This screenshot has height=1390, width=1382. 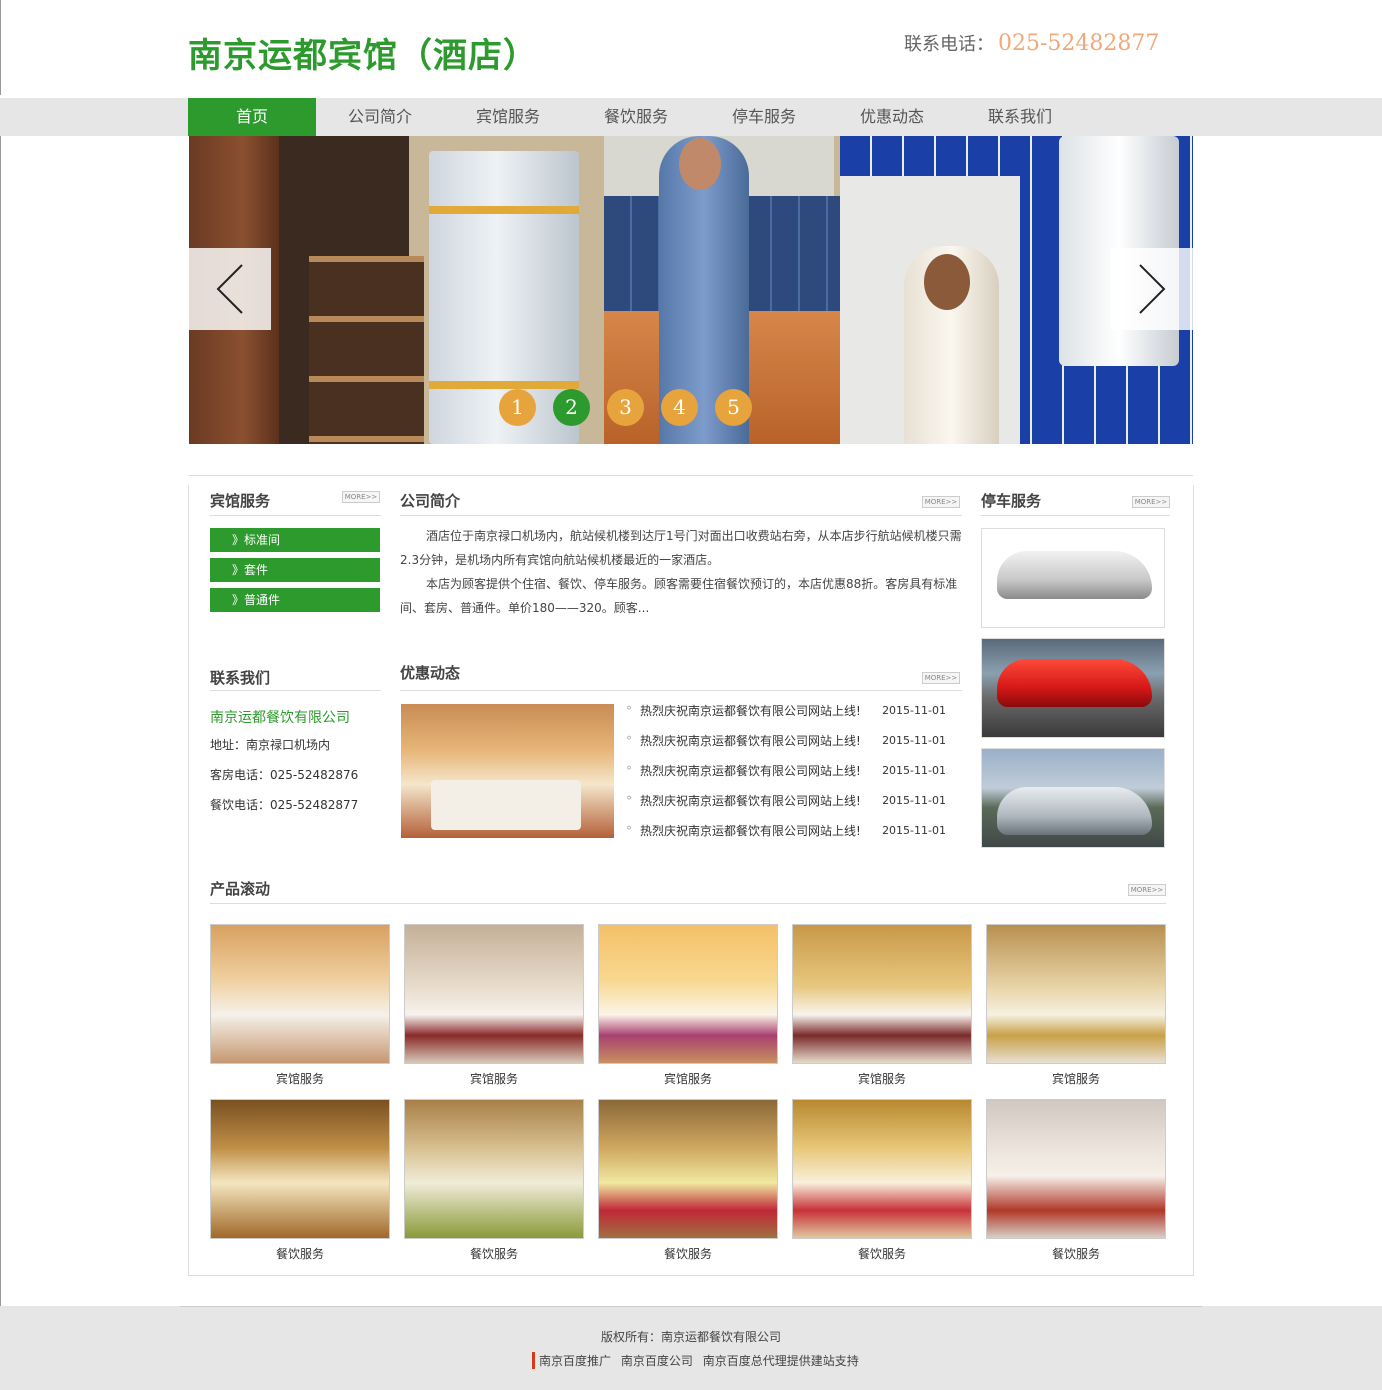 I want to click on banner-dot-4: 4, so click(x=679, y=407).